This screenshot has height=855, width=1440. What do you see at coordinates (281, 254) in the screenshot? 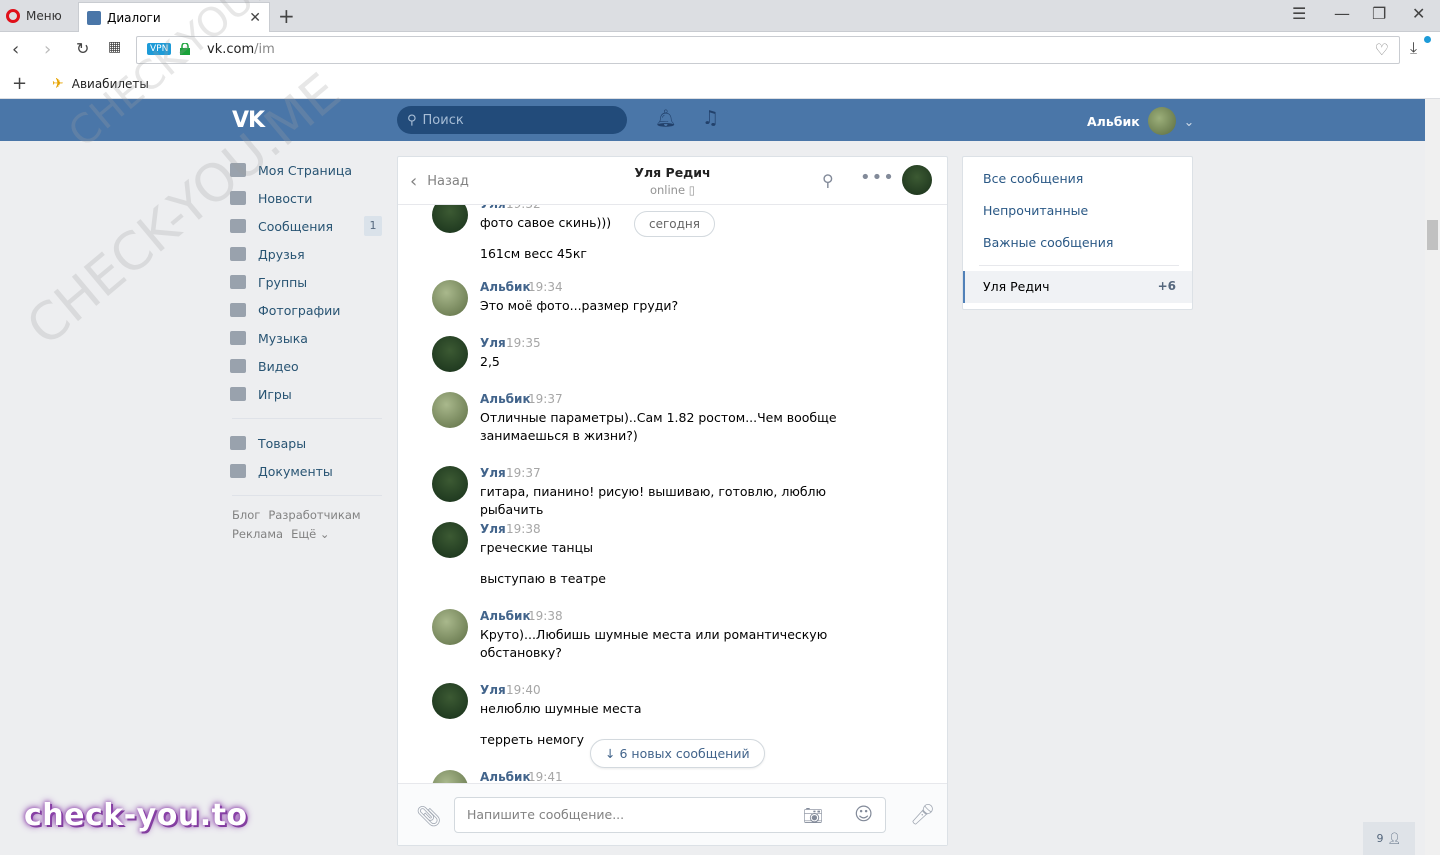
I see `sidebar-item-label: Друзья` at bounding box center [281, 254].